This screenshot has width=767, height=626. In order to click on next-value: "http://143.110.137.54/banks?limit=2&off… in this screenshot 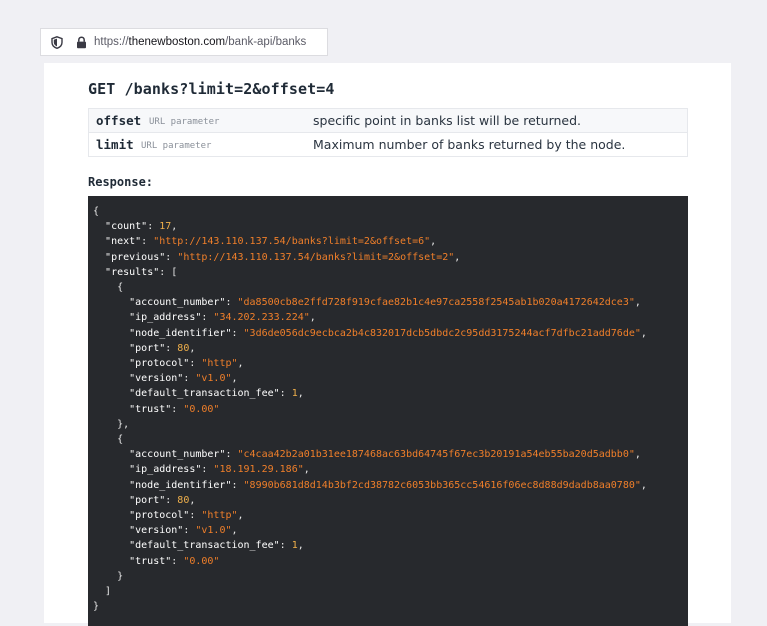, I will do `click(292, 242)`.